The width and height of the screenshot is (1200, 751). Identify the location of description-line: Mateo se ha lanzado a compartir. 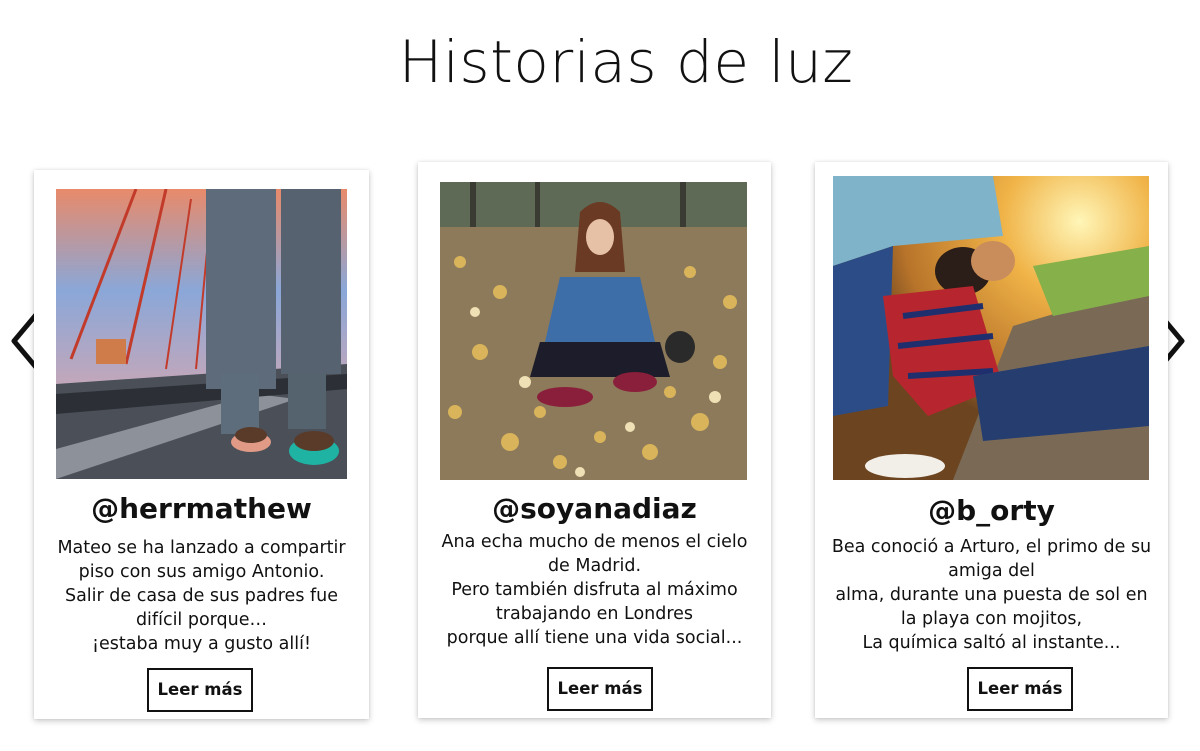
(201, 548).